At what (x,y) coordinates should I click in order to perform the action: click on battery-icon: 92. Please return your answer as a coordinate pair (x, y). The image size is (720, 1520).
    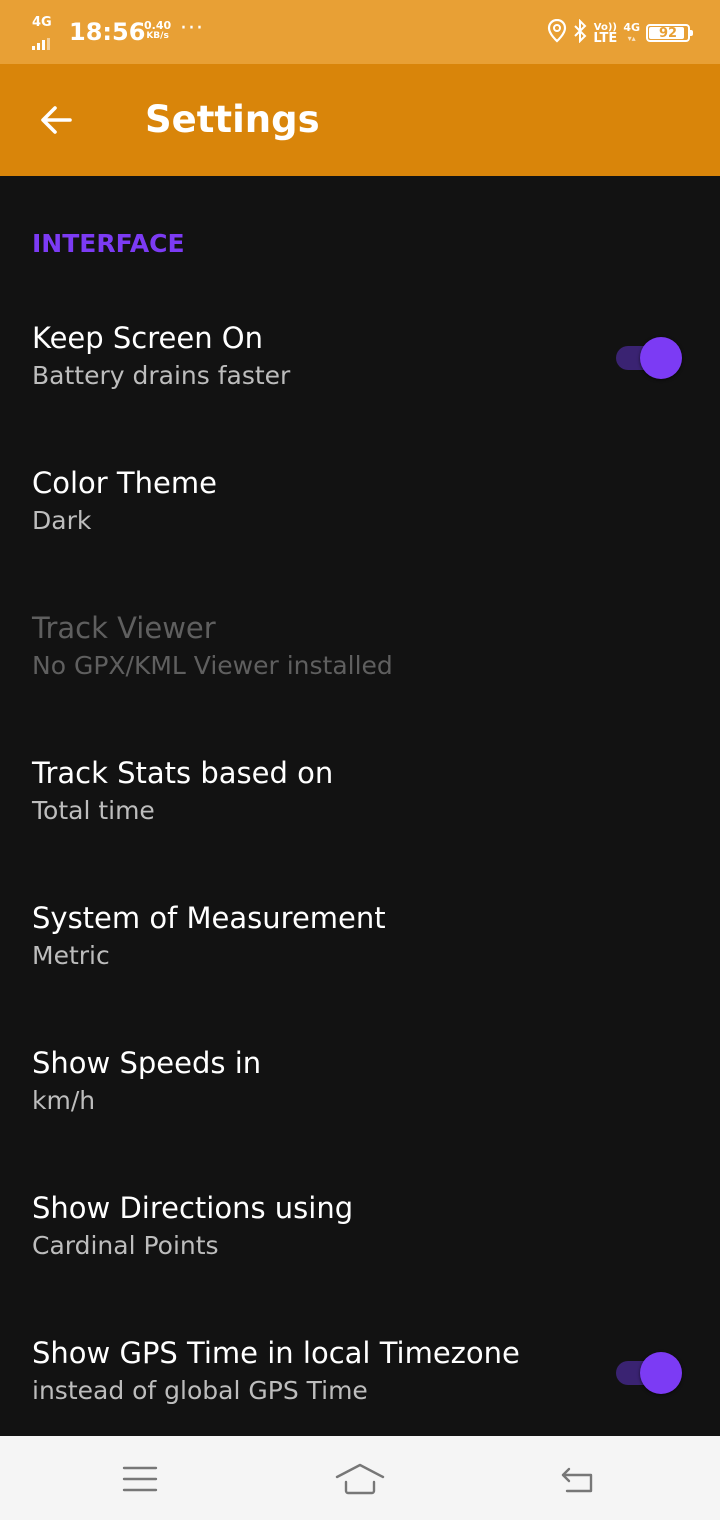
    Looking at the image, I should click on (669, 33).